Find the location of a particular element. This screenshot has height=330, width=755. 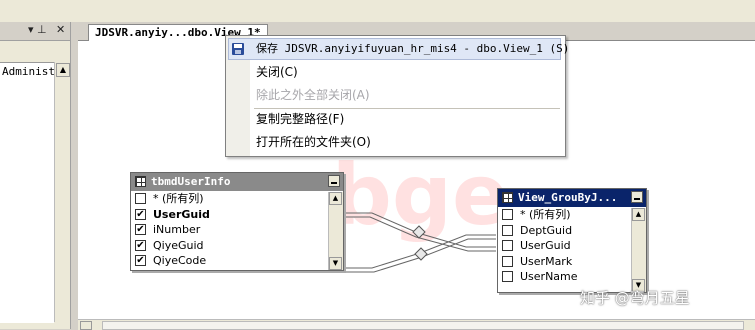

scroll-down-icon: ▼ is located at coordinates (335, 263).